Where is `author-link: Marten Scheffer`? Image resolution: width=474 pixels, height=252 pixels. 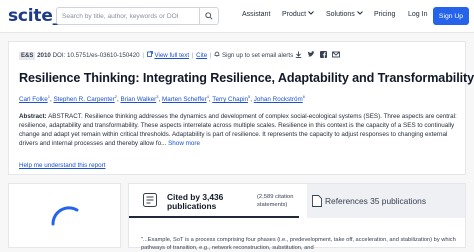
author-link: Marten Scheffer is located at coordinates (184, 99).